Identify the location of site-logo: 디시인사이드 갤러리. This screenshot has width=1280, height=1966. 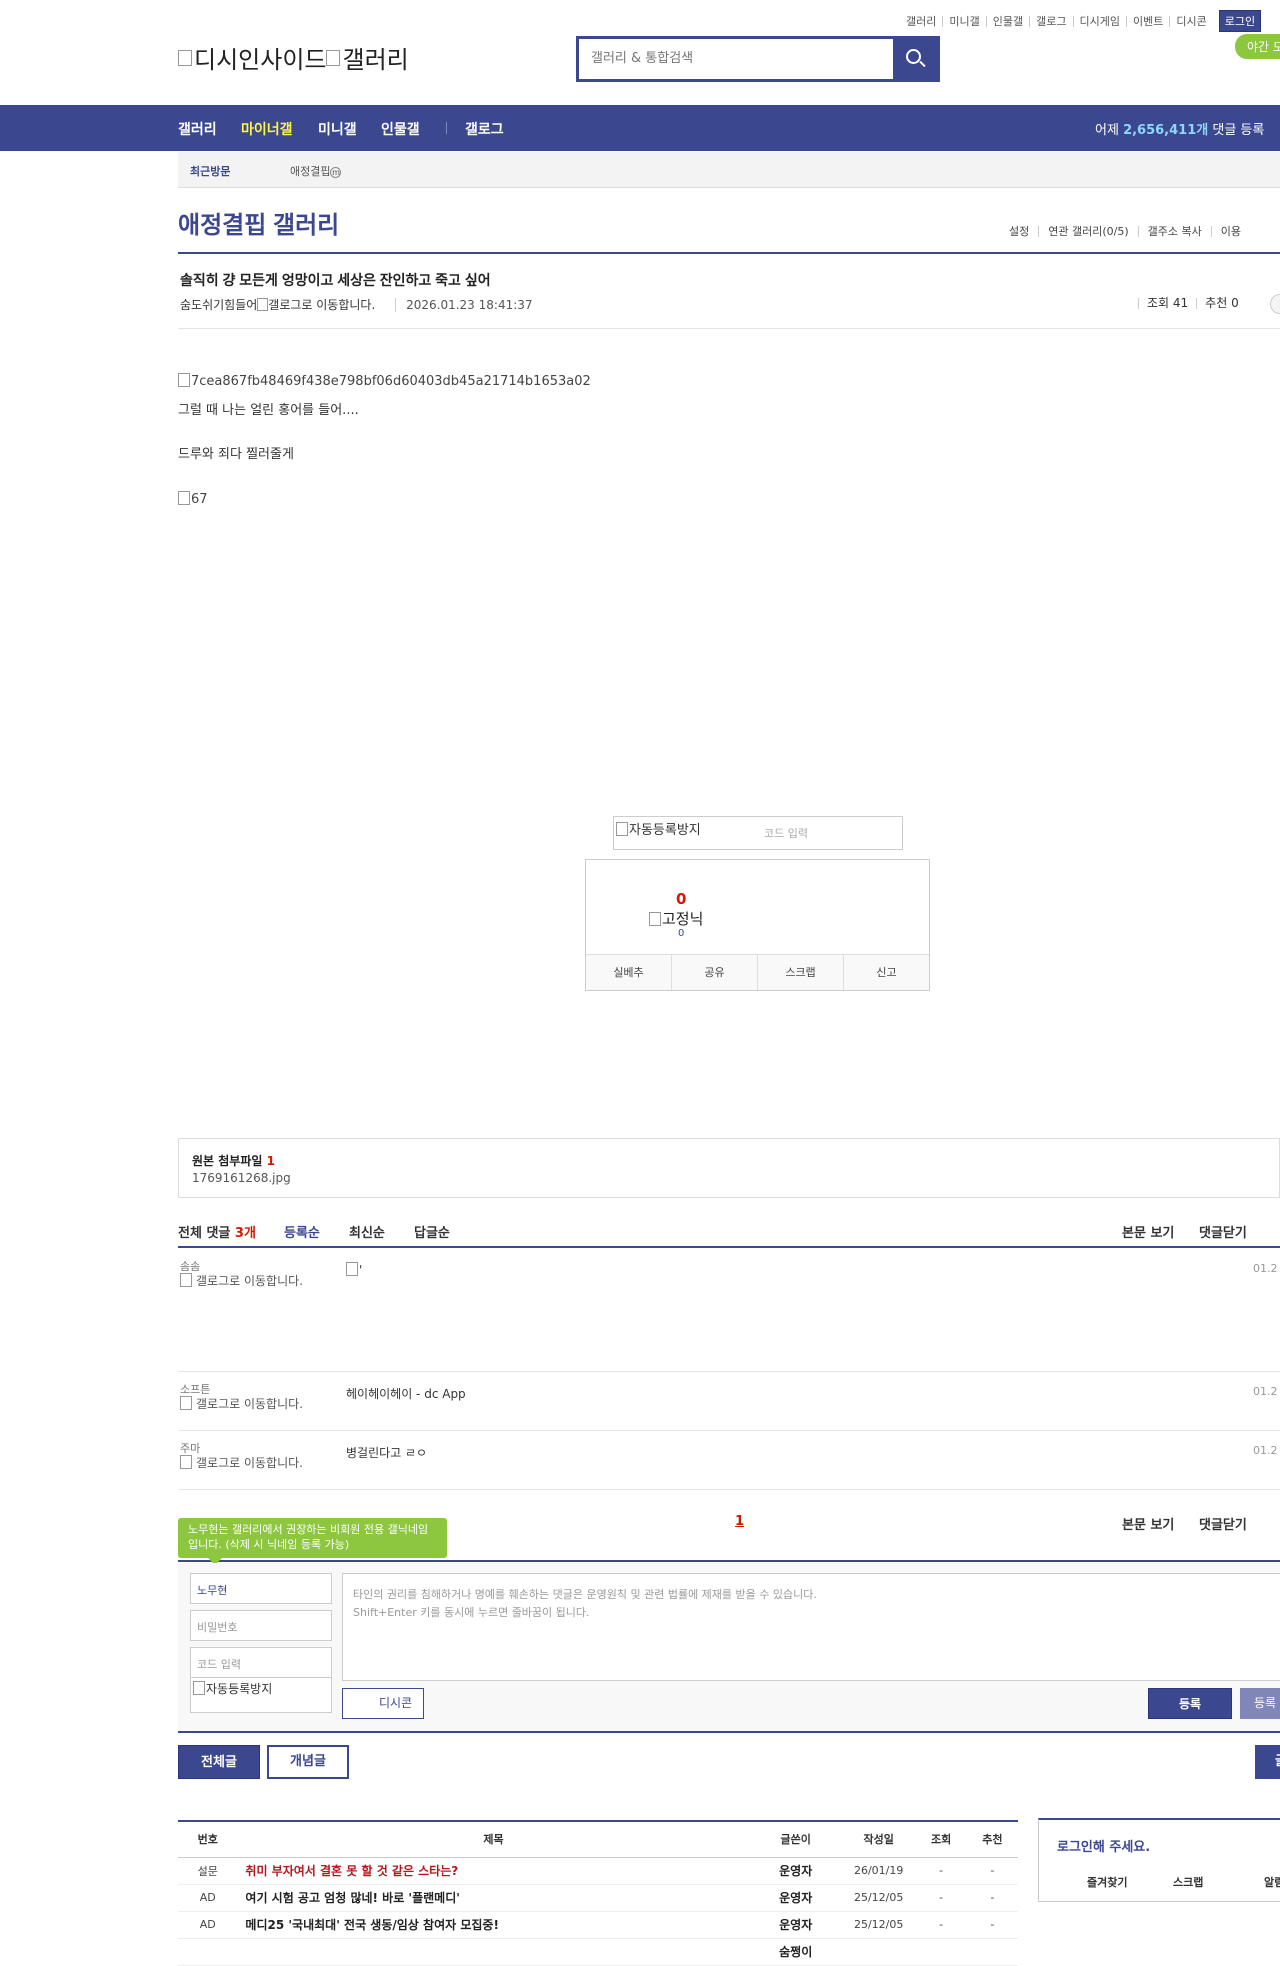
(293, 57).